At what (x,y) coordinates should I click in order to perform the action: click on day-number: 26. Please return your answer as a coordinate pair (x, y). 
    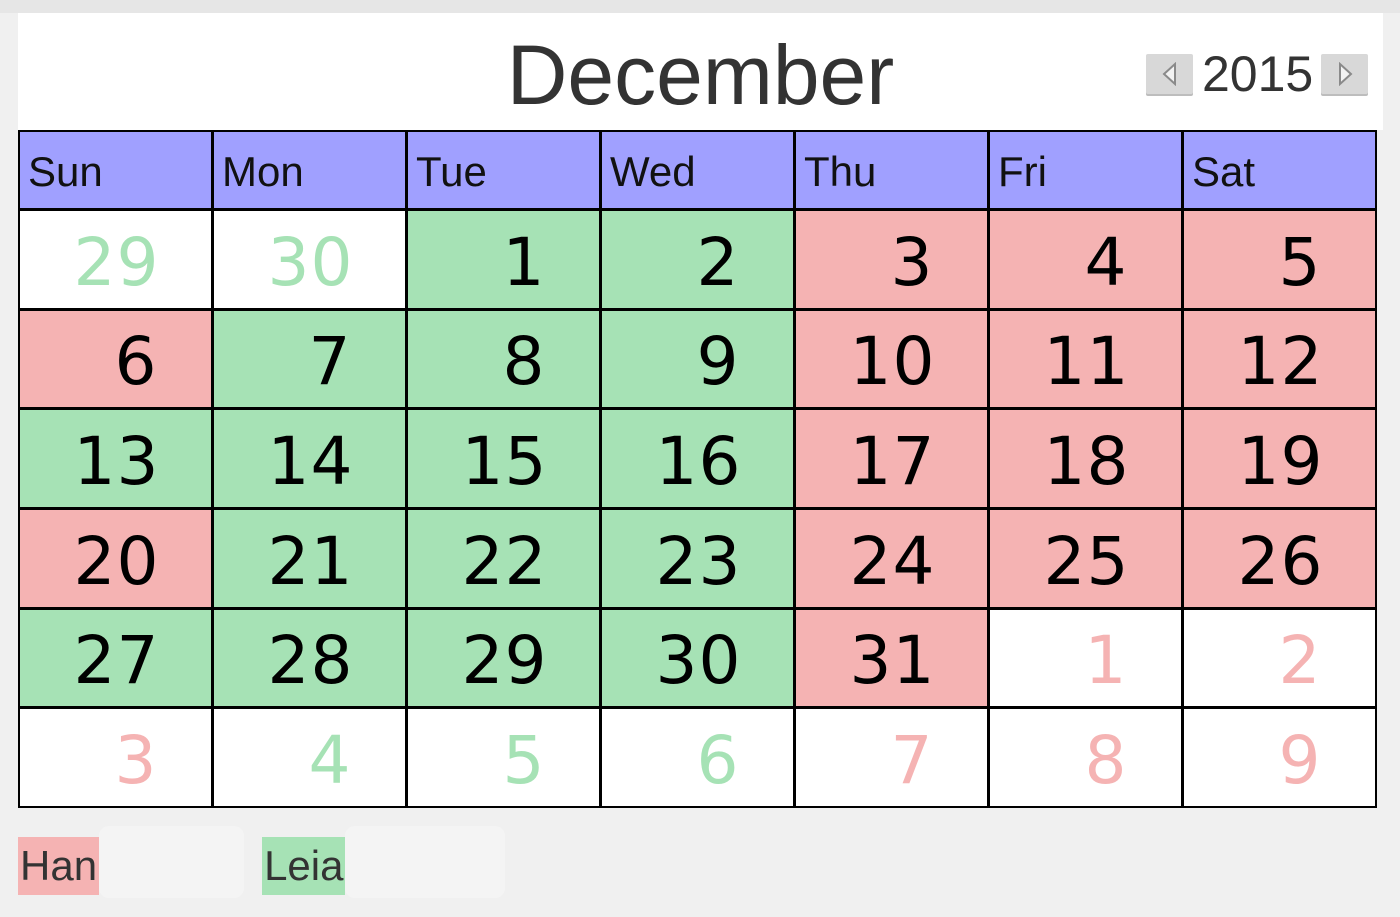
    Looking at the image, I should click on (1280, 561).